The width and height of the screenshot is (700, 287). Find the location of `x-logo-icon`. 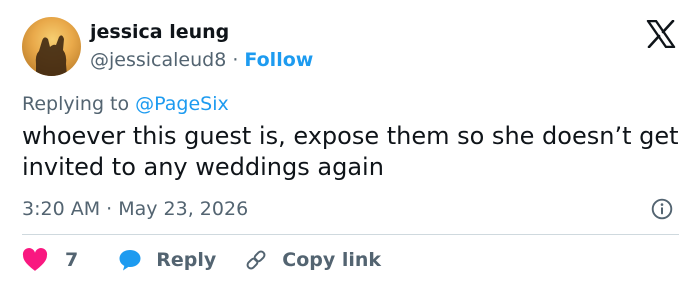

x-logo-icon is located at coordinates (661, 34).